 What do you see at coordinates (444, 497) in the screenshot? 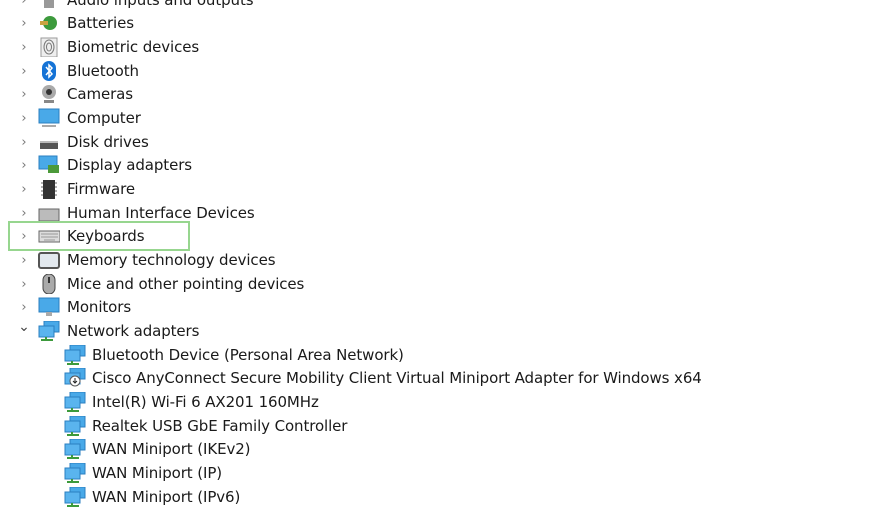
I see `list-item-network-adapter: WAN Miniport (IPv6)` at bounding box center [444, 497].